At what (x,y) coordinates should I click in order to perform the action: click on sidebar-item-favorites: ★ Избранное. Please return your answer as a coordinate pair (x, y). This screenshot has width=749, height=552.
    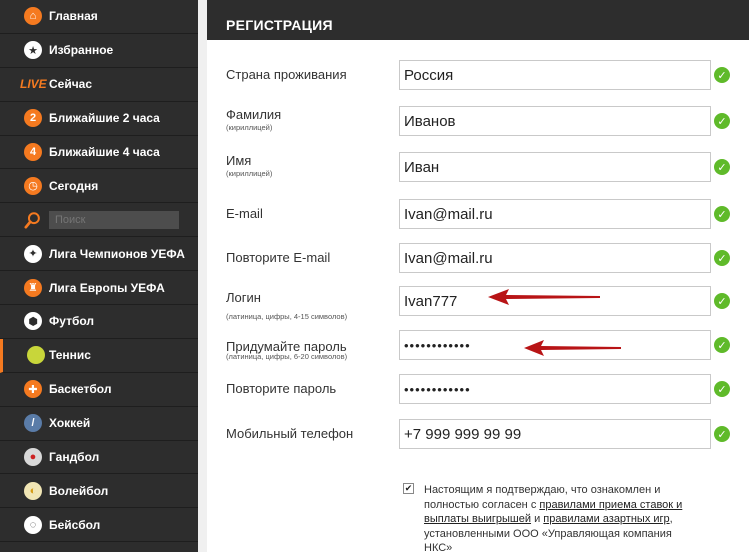
    Looking at the image, I should click on (99, 51).